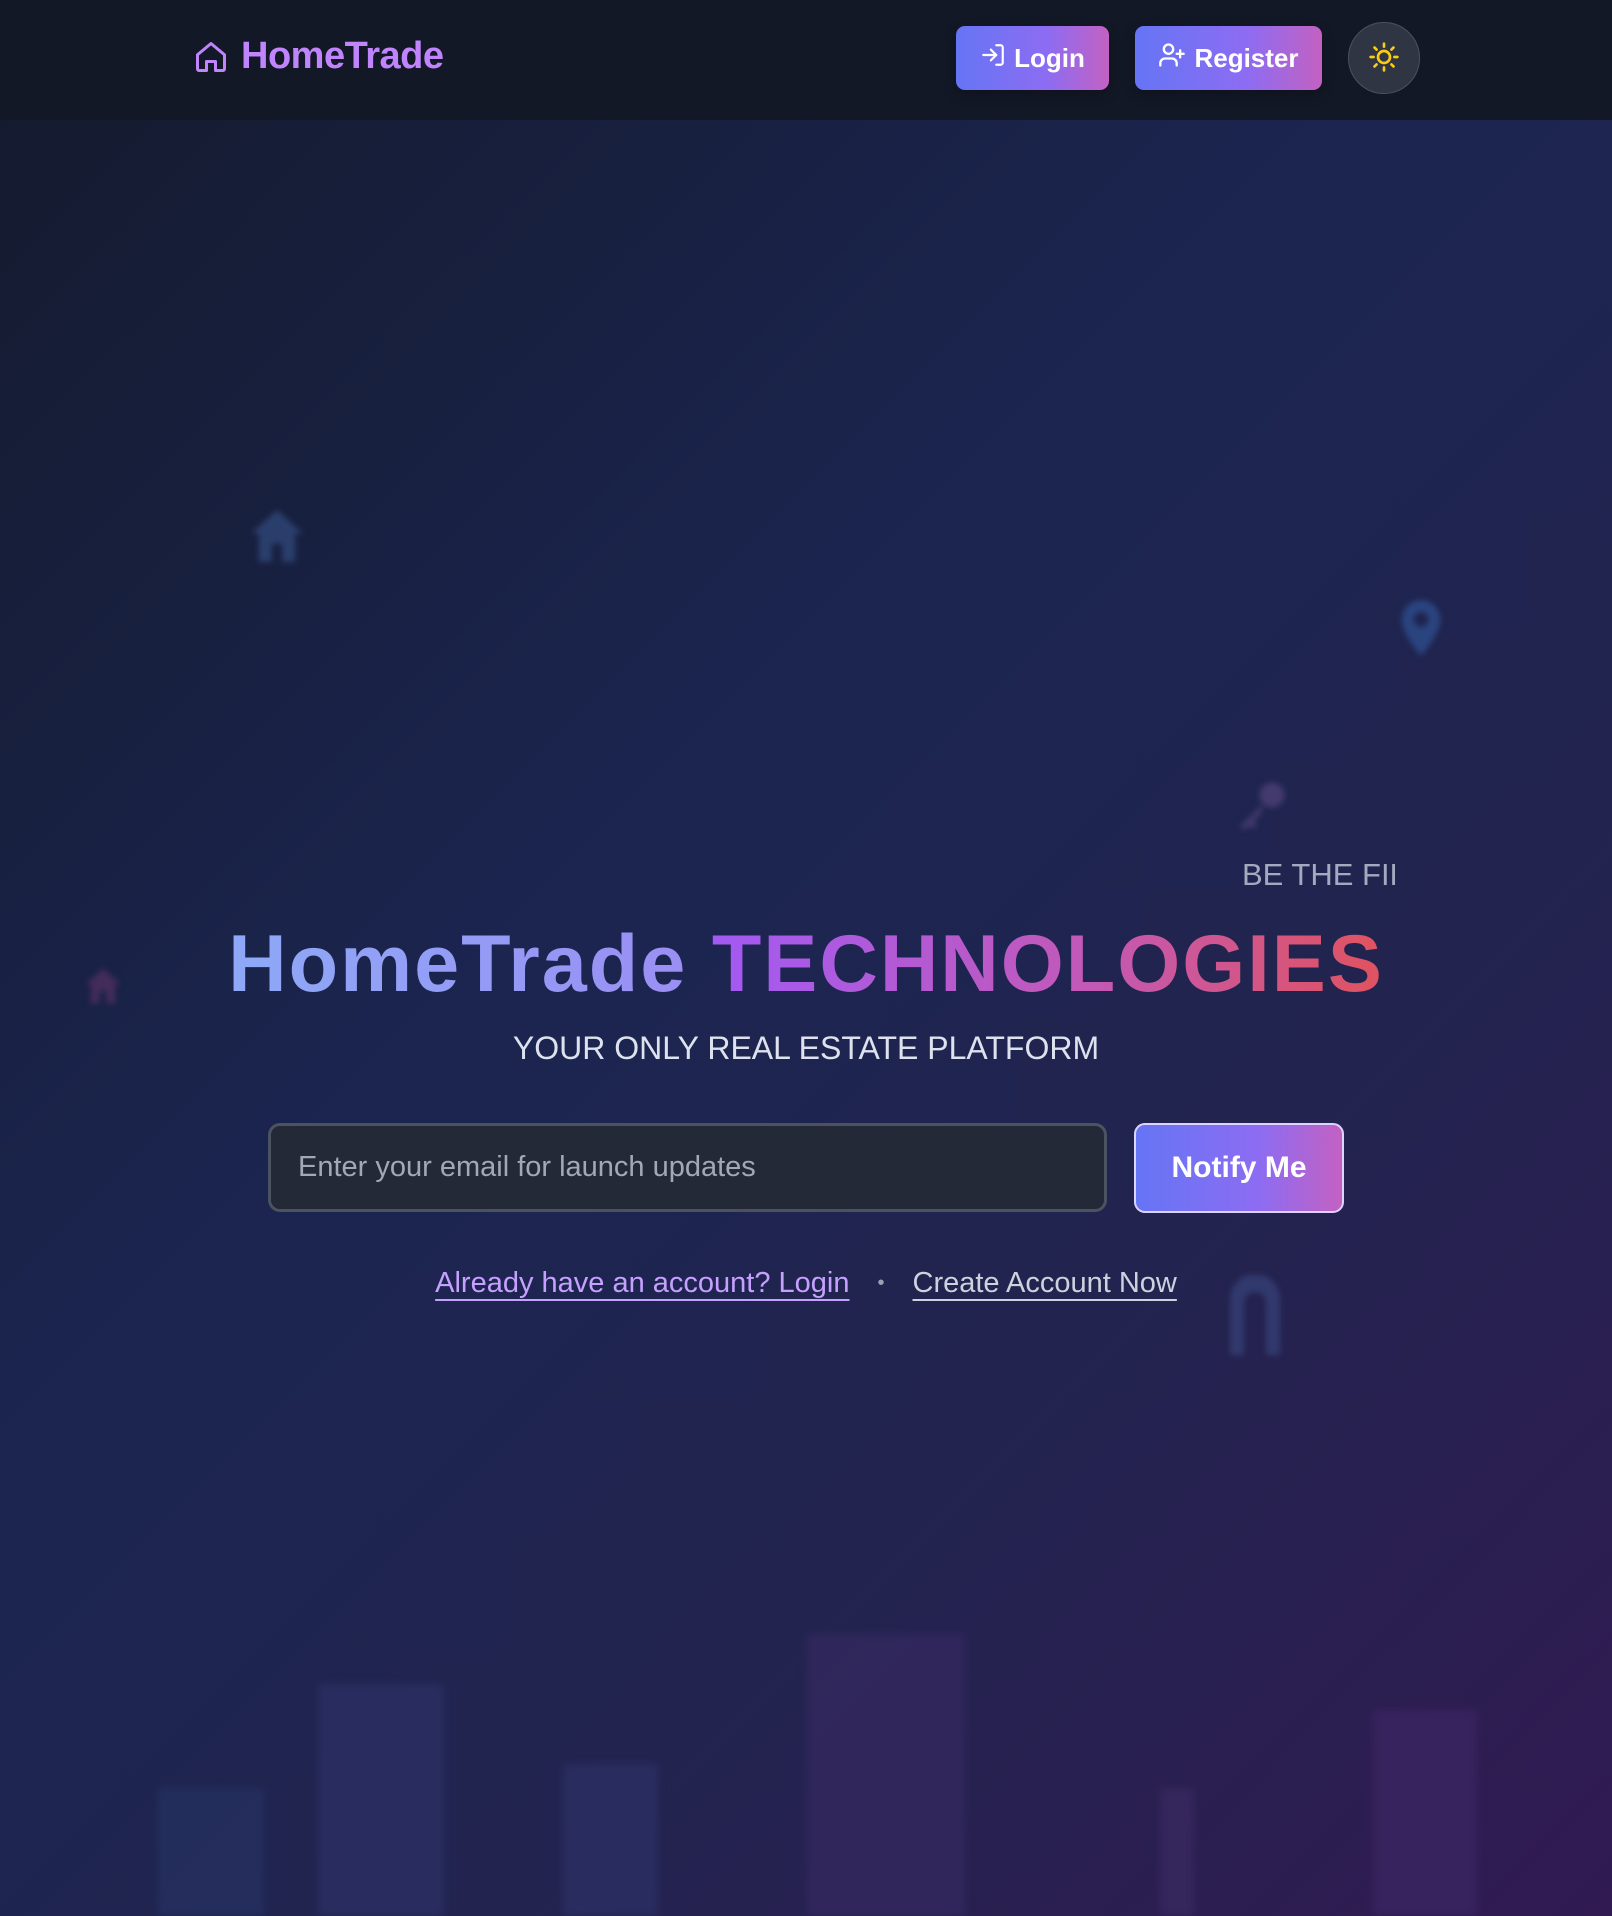 This screenshot has width=1612, height=1916. What do you see at coordinates (806, 60) in the screenshot?
I see `navbar: HomeTrade Login Register` at bounding box center [806, 60].